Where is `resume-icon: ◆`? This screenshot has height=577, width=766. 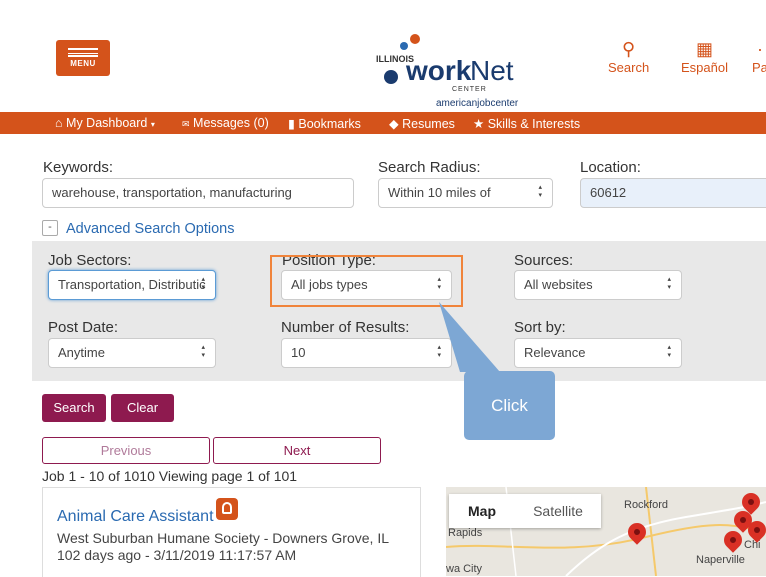 resume-icon: ◆ is located at coordinates (394, 124).